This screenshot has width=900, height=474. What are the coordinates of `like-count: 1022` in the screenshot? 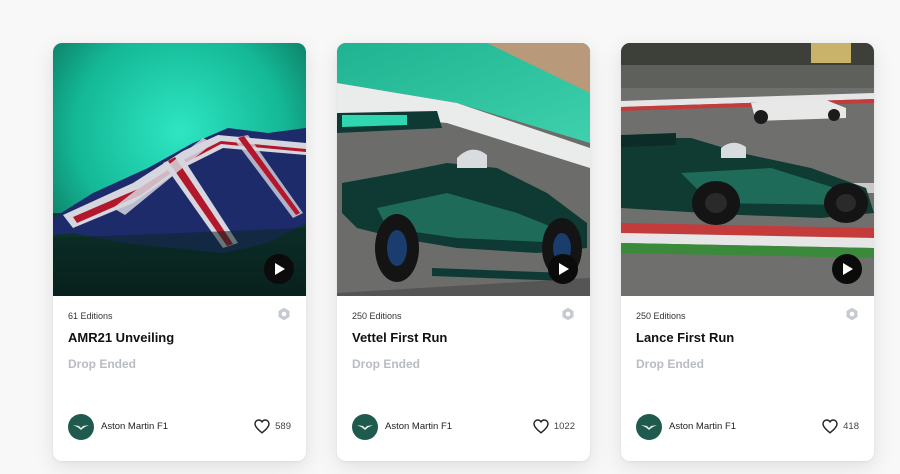 It's located at (564, 426).